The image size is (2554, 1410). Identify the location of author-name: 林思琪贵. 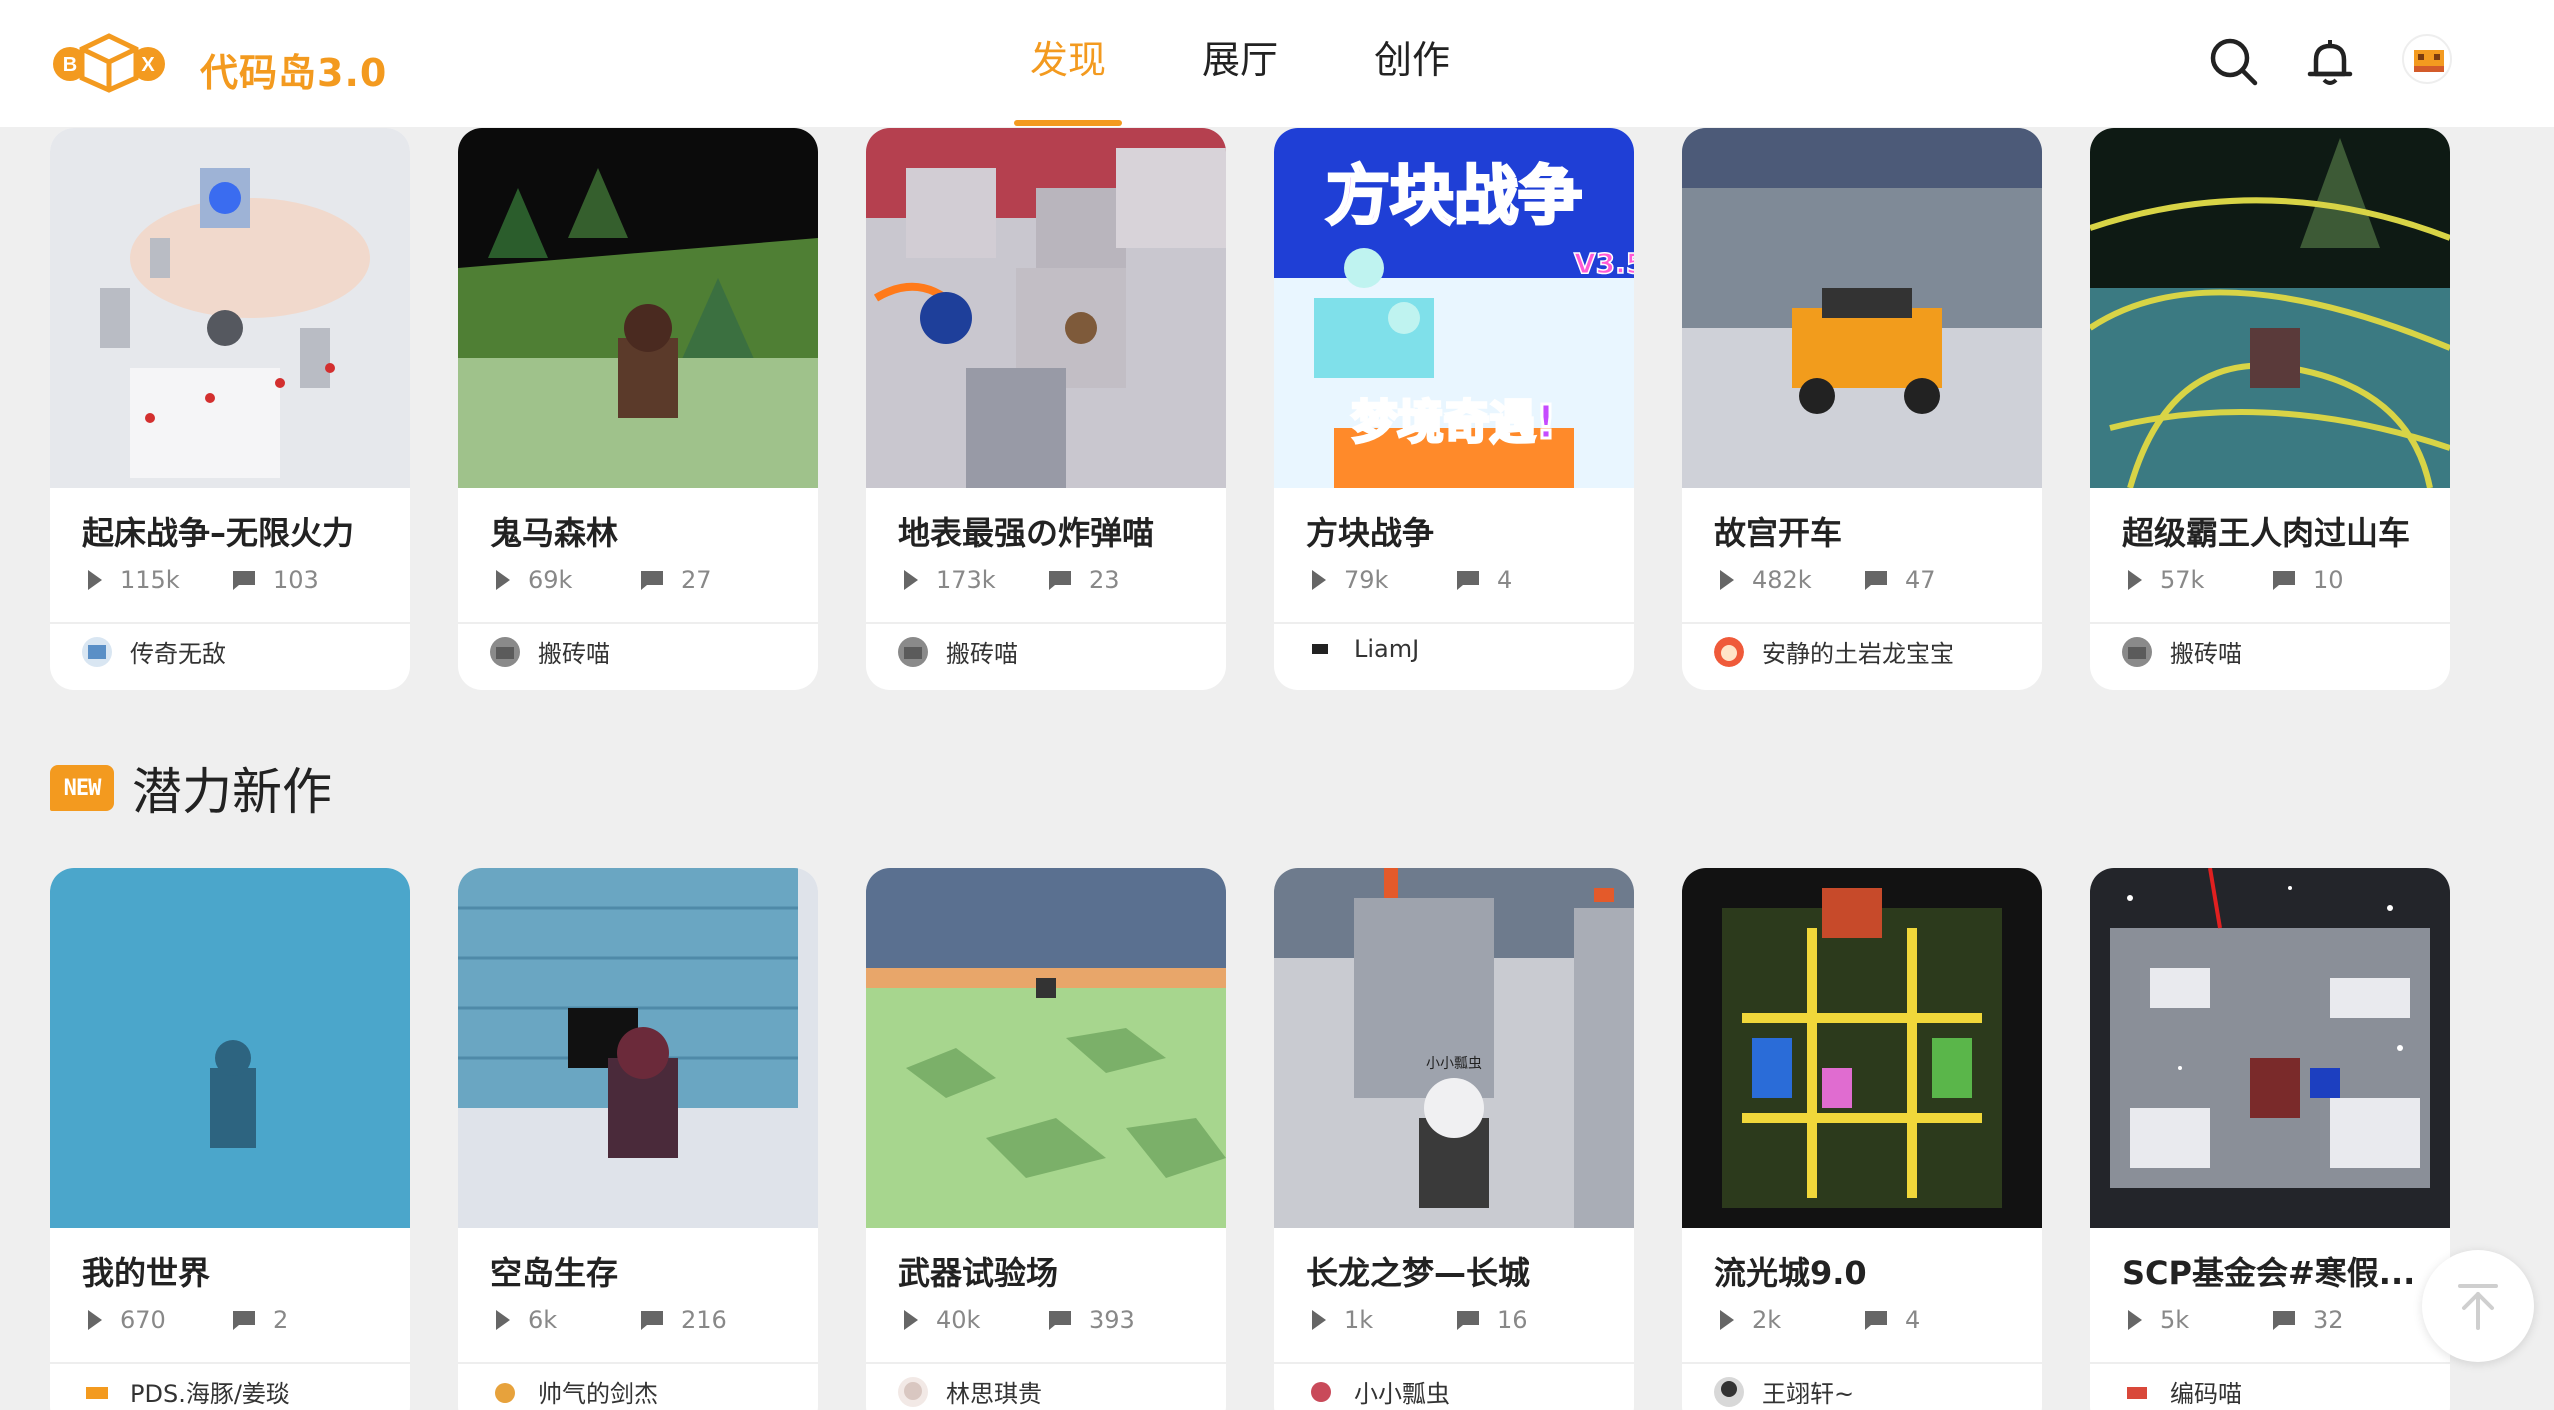
(994, 1394).